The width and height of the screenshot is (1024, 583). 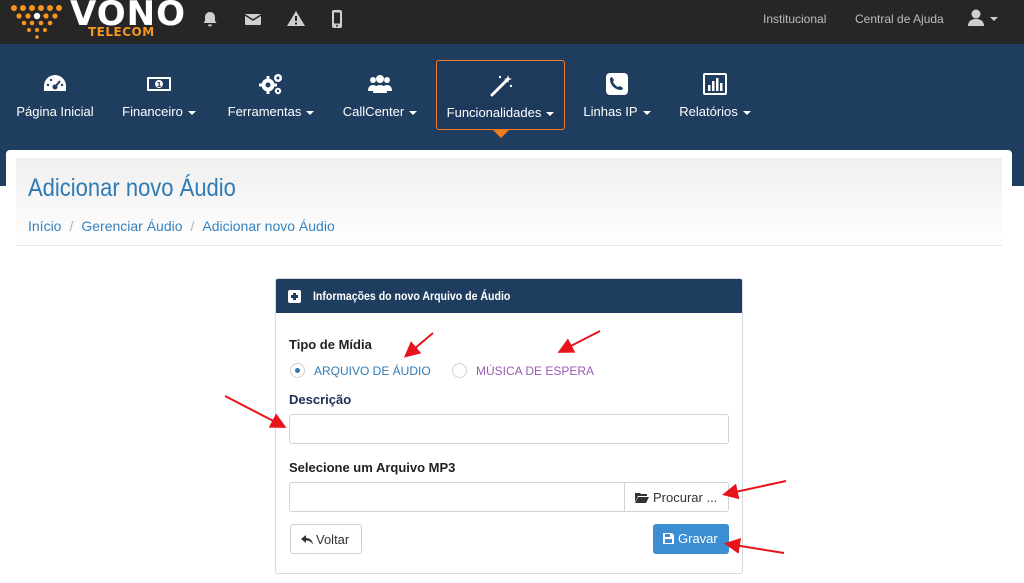 I want to click on back-button: Voltar, so click(x=326, y=539).